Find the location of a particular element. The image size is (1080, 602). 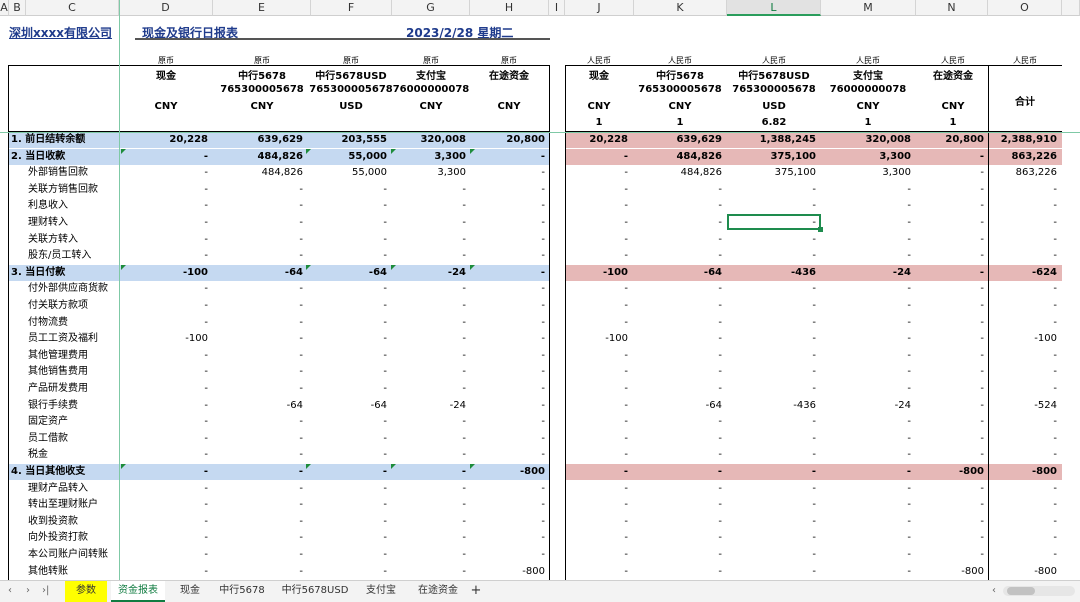

tab-cash: 现金 is located at coordinates (190, 591).